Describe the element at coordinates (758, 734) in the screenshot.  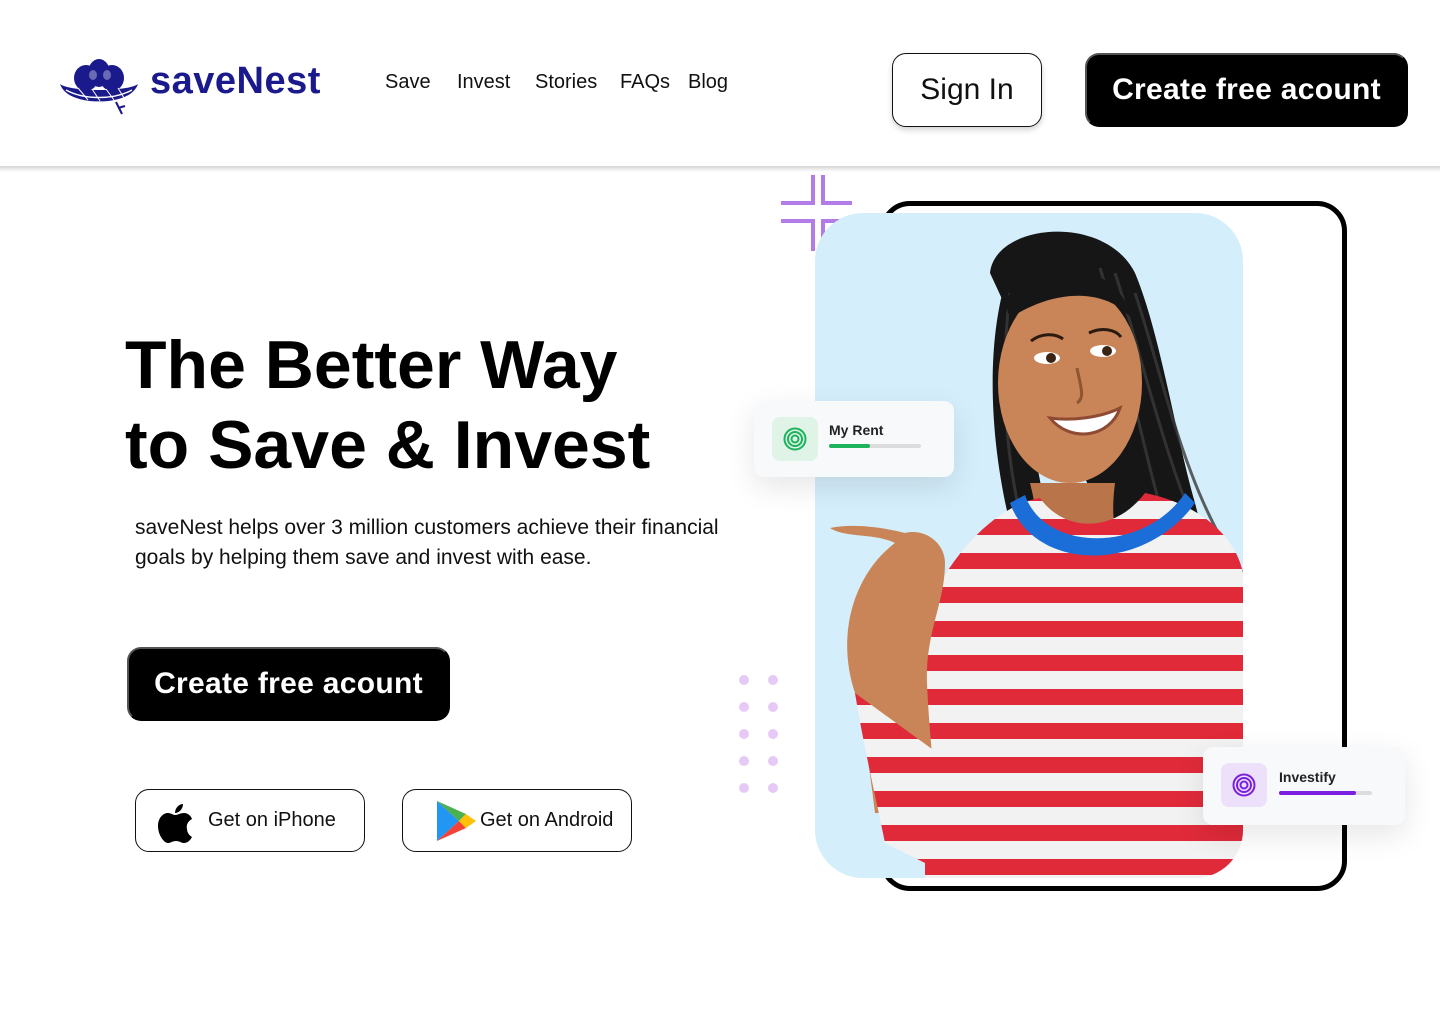
I see `dot-grid-decoration` at that location.